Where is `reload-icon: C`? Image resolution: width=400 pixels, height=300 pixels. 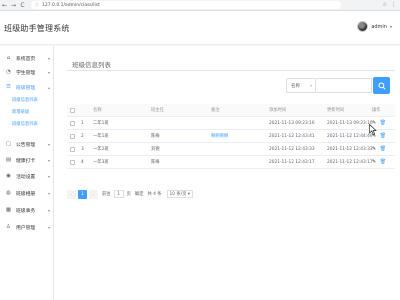
reload-icon: C is located at coordinates (22, 5).